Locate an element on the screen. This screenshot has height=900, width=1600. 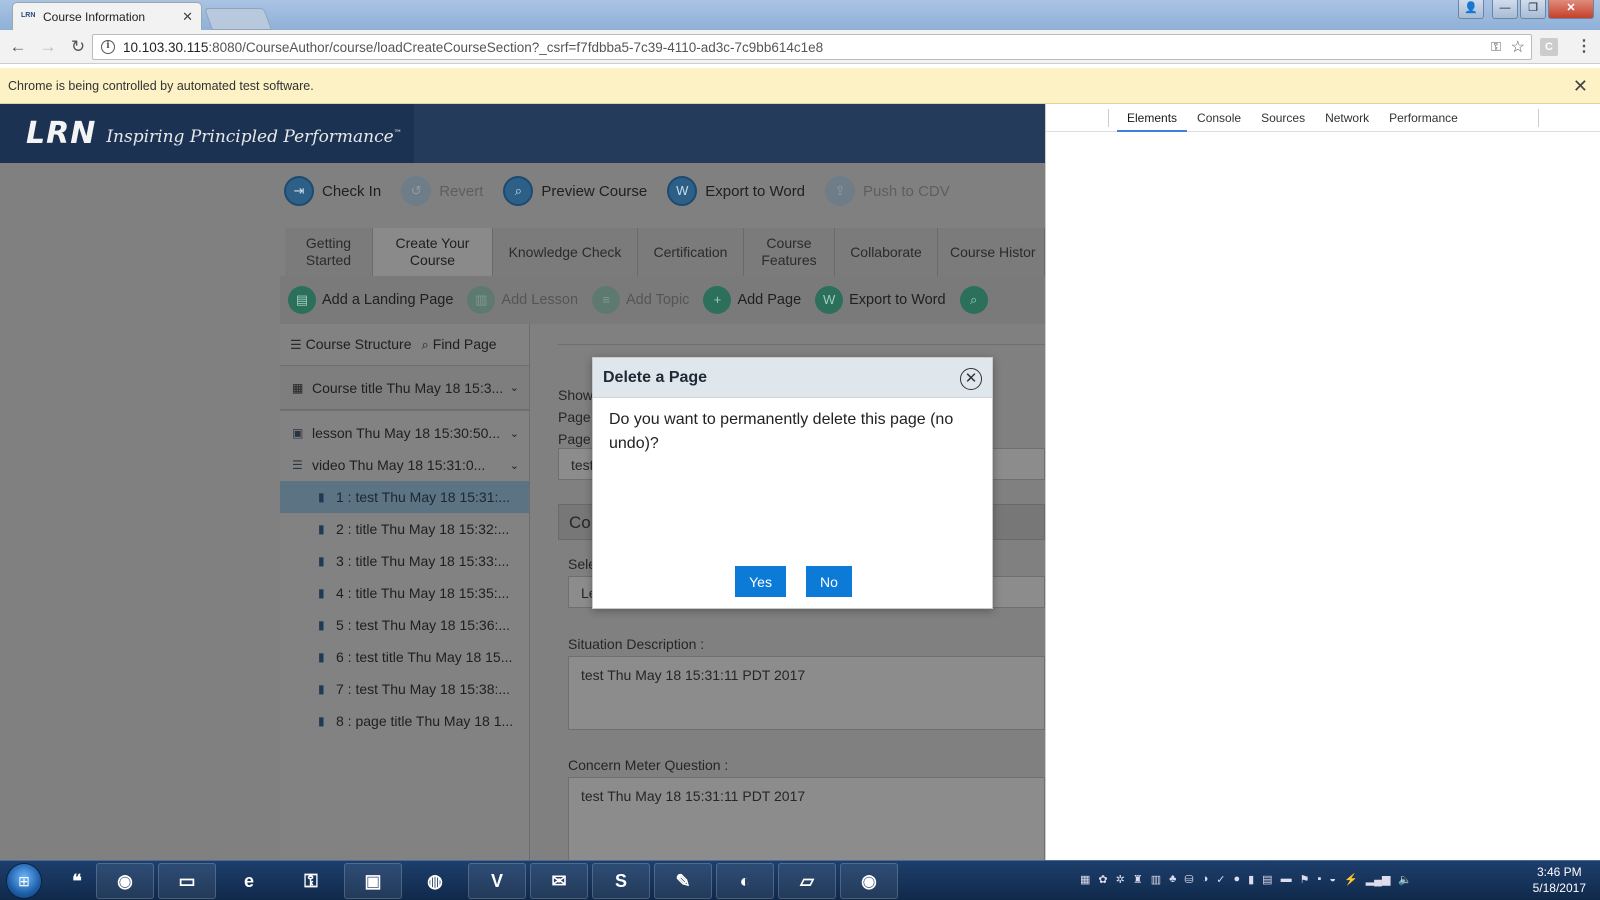
tray-icon: ♣ is located at coordinates (1172, 879).